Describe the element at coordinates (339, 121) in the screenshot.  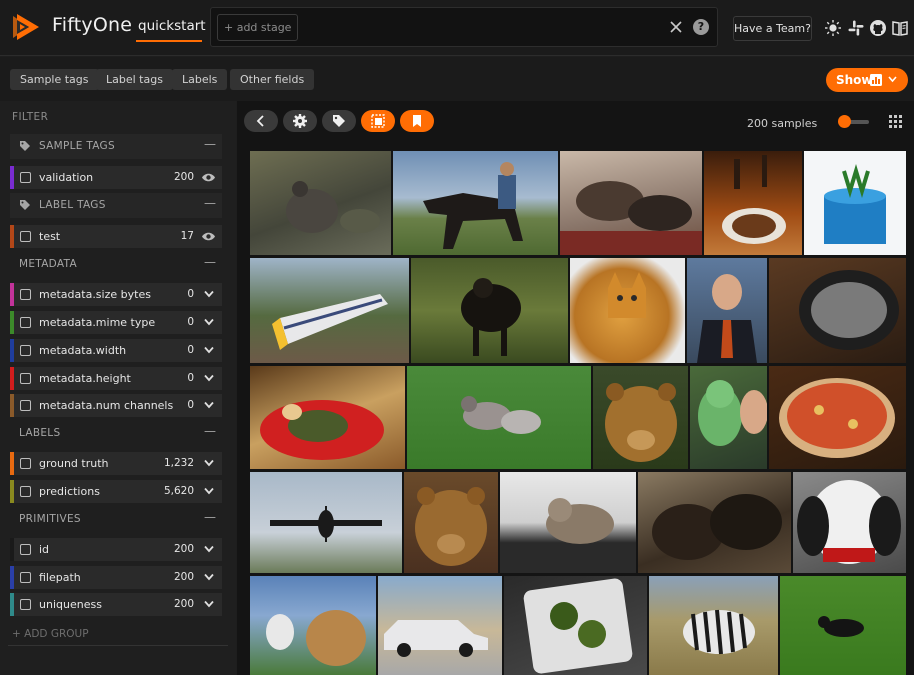
I see `tag-button` at that location.